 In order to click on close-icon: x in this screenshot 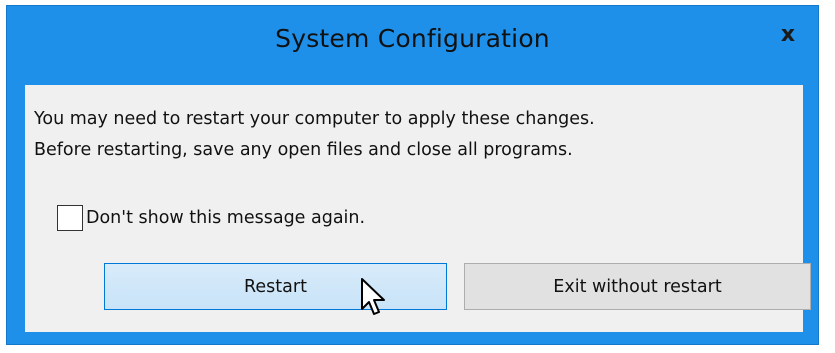, I will do `click(788, 34)`.